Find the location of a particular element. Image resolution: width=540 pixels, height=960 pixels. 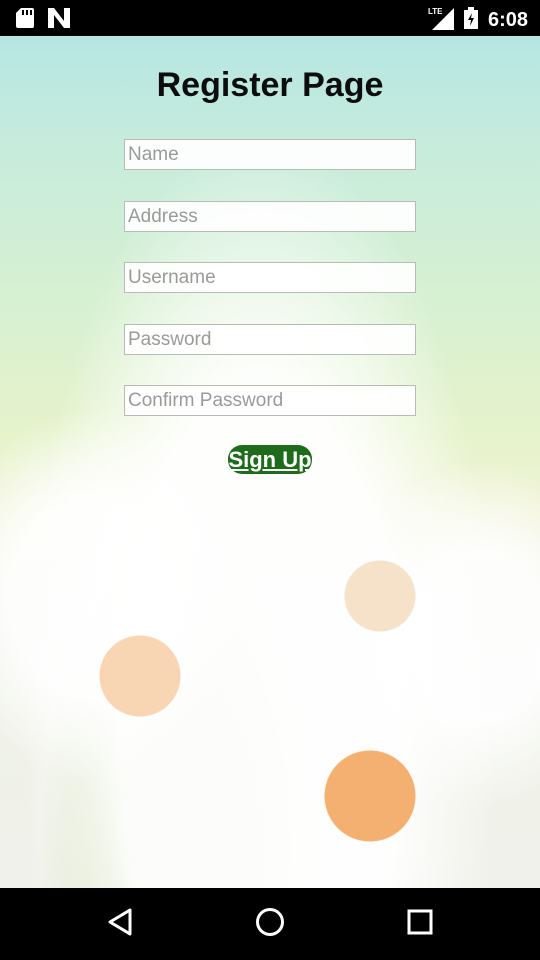

back-button is located at coordinates (120, 924).